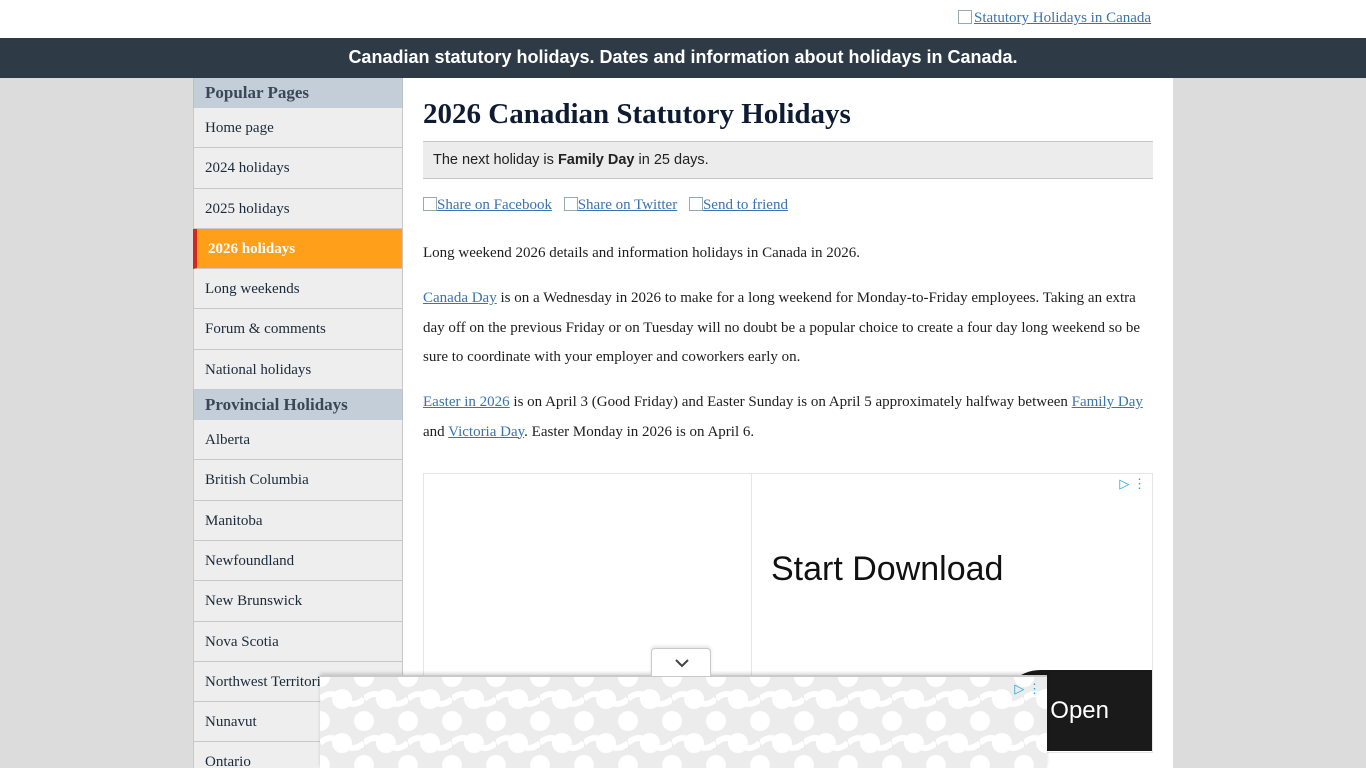 The height and width of the screenshot is (768, 1366). I want to click on send-to-friend-label: Send to friend, so click(745, 205).